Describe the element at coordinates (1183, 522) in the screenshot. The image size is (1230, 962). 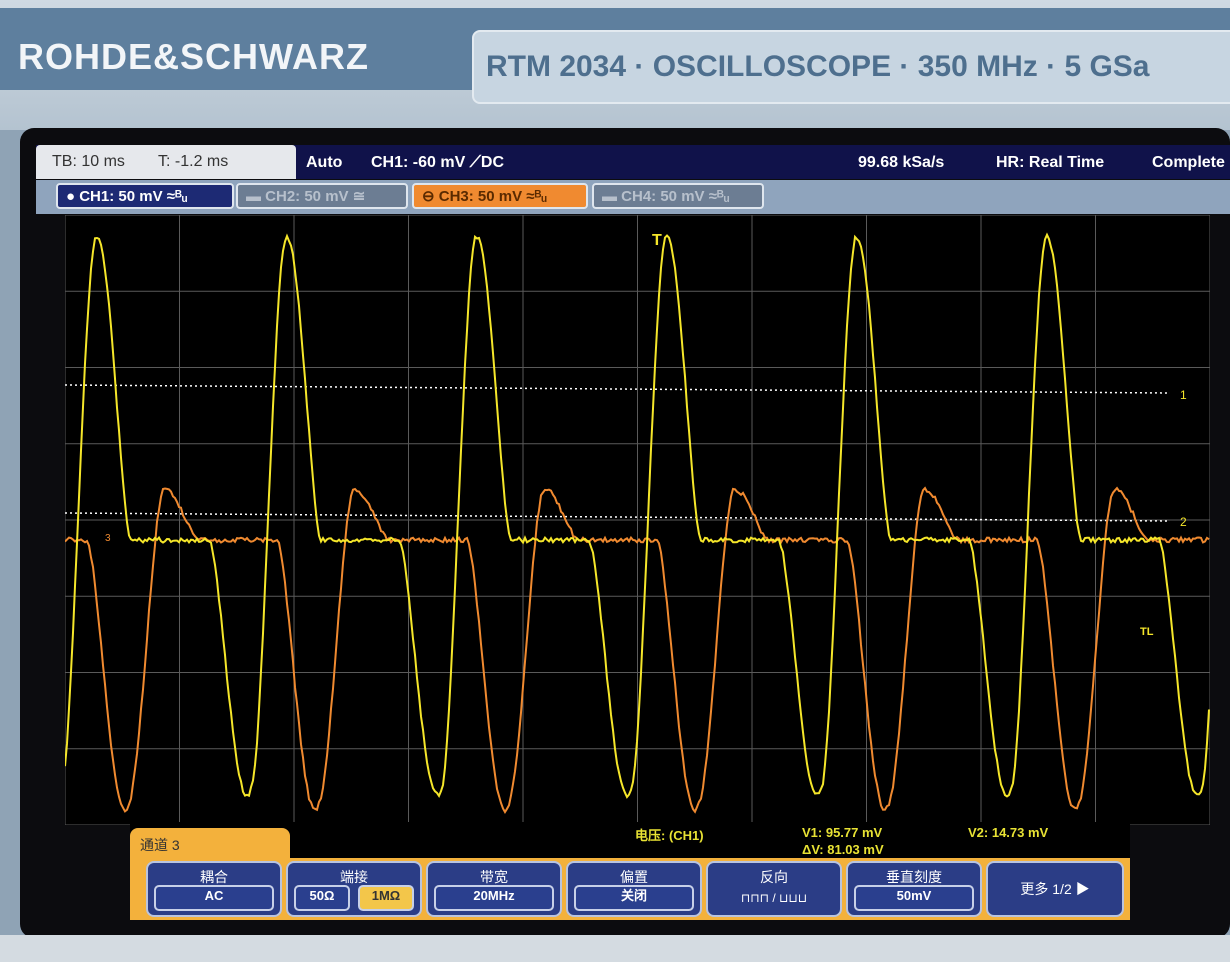
I see `cursor-2-marker: 2` at that location.